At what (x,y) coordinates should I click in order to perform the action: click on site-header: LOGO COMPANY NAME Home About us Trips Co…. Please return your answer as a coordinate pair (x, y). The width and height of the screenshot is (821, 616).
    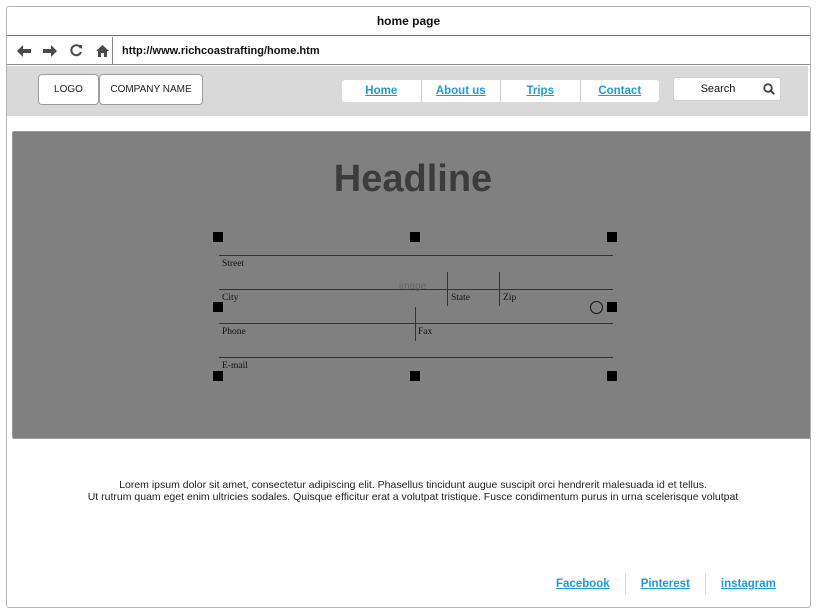
    Looking at the image, I should click on (407, 91).